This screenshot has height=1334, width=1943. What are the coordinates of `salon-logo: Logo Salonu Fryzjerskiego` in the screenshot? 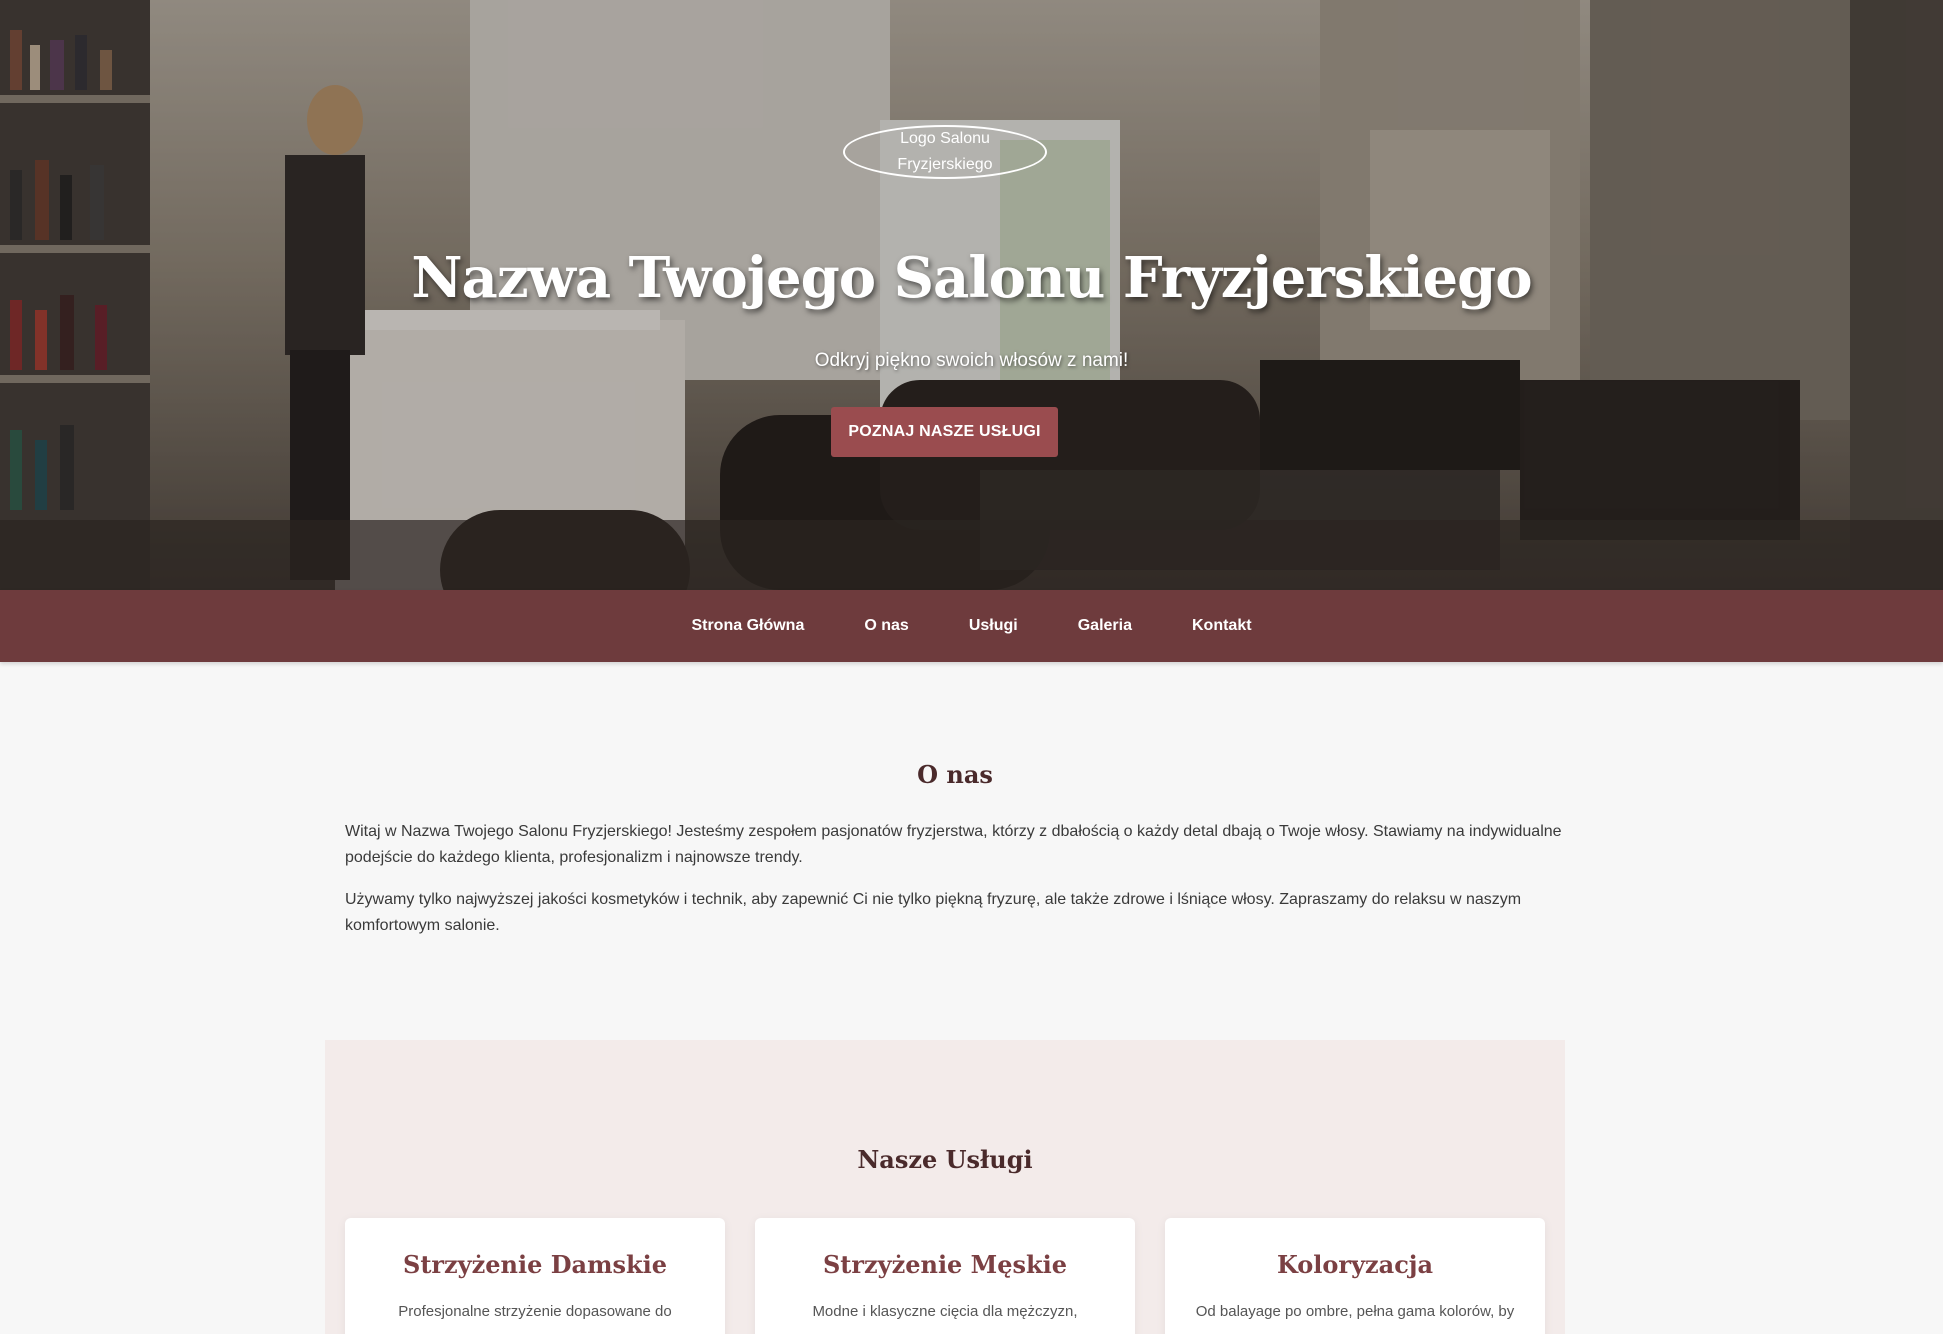 It's located at (945, 152).